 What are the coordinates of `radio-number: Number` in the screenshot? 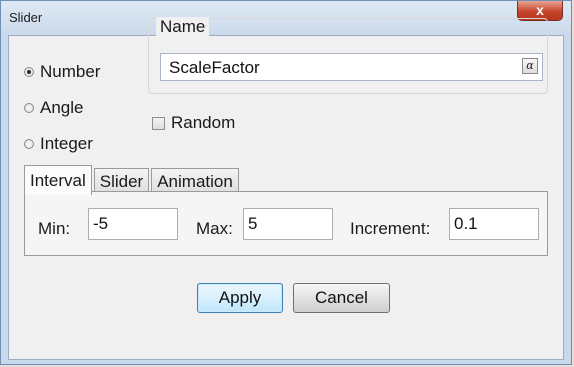 It's located at (62, 72).